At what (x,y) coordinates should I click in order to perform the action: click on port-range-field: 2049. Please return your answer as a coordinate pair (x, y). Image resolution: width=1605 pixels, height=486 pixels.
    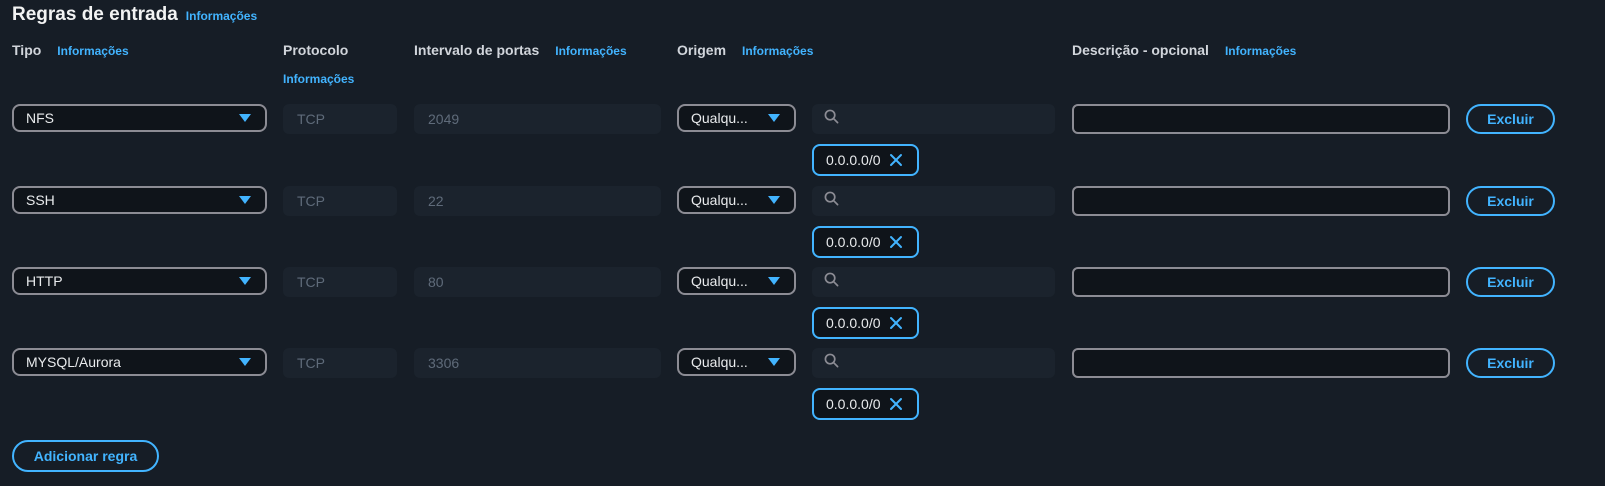
    Looking at the image, I should click on (537, 119).